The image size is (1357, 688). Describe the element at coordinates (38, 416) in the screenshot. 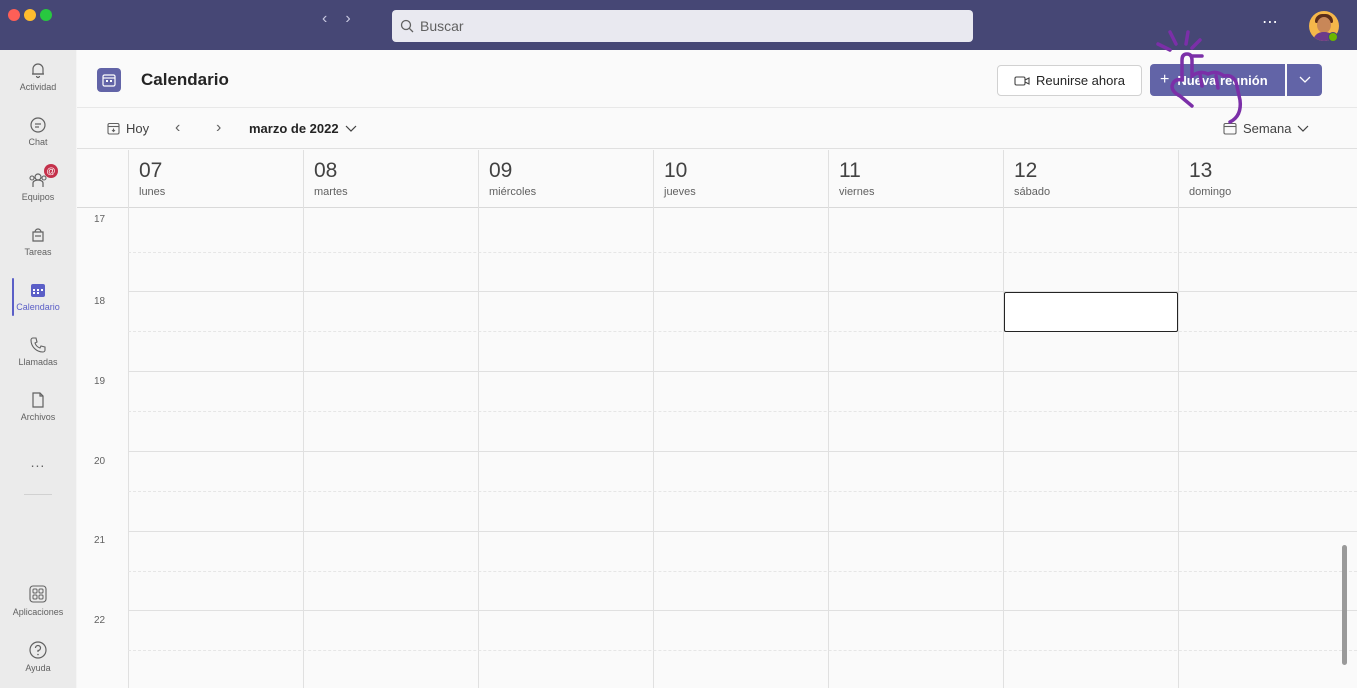

I see `rail-label: Archivos` at that location.